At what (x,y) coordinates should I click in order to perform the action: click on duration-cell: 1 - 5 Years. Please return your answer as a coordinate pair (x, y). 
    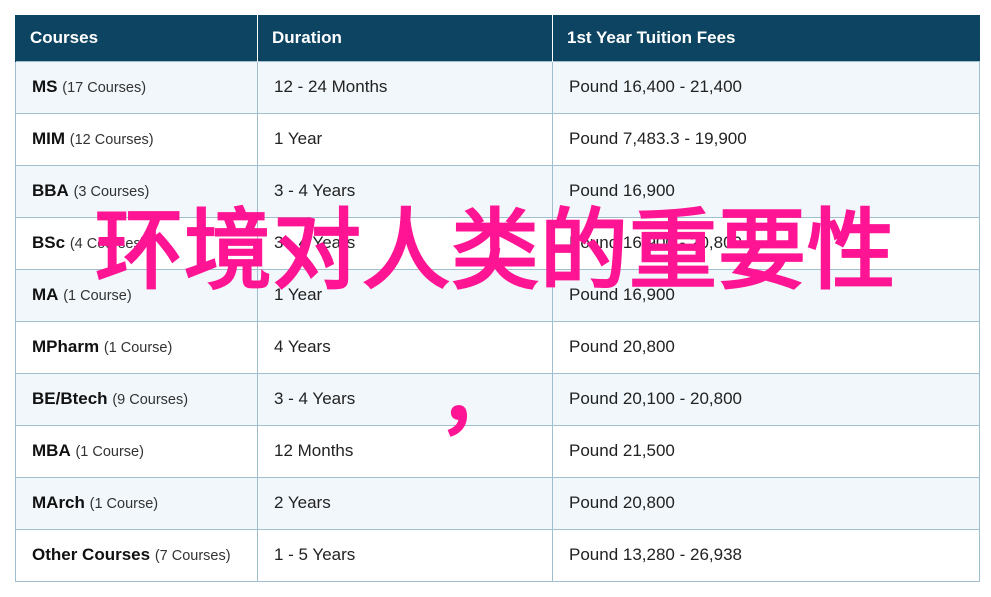
    Looking at the image, I should click on (405, 555).